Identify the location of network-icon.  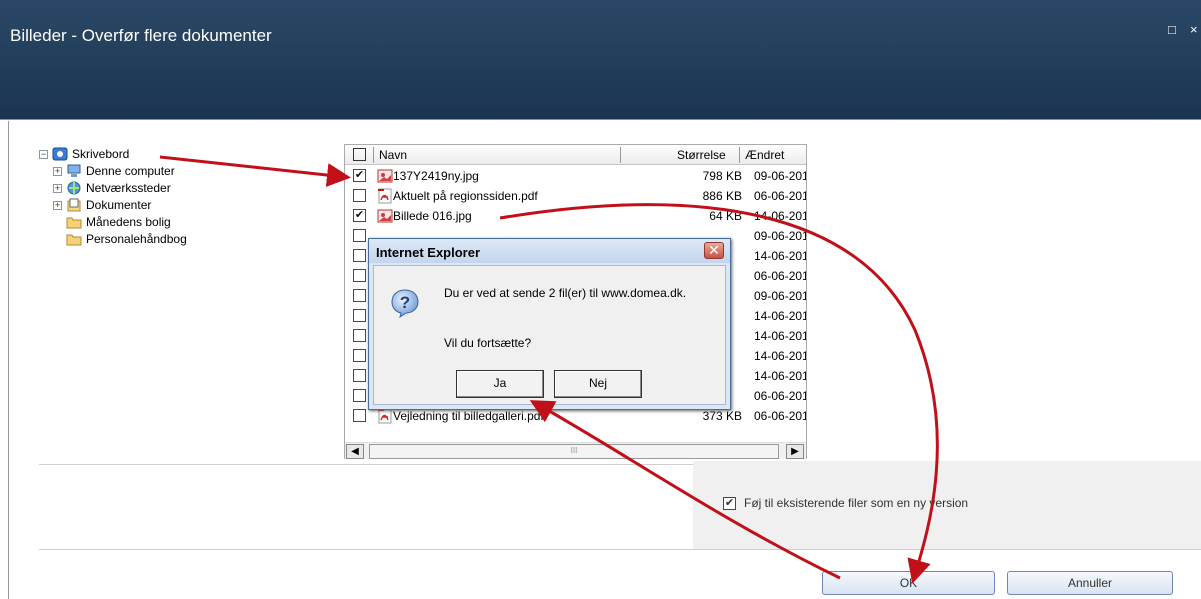
(74, 188).